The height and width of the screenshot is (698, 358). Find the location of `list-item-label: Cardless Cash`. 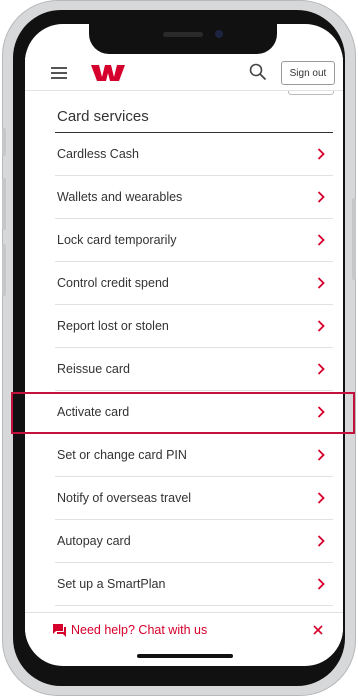

list-item-label: Cardless Cash is located at coordinates (98, 154).